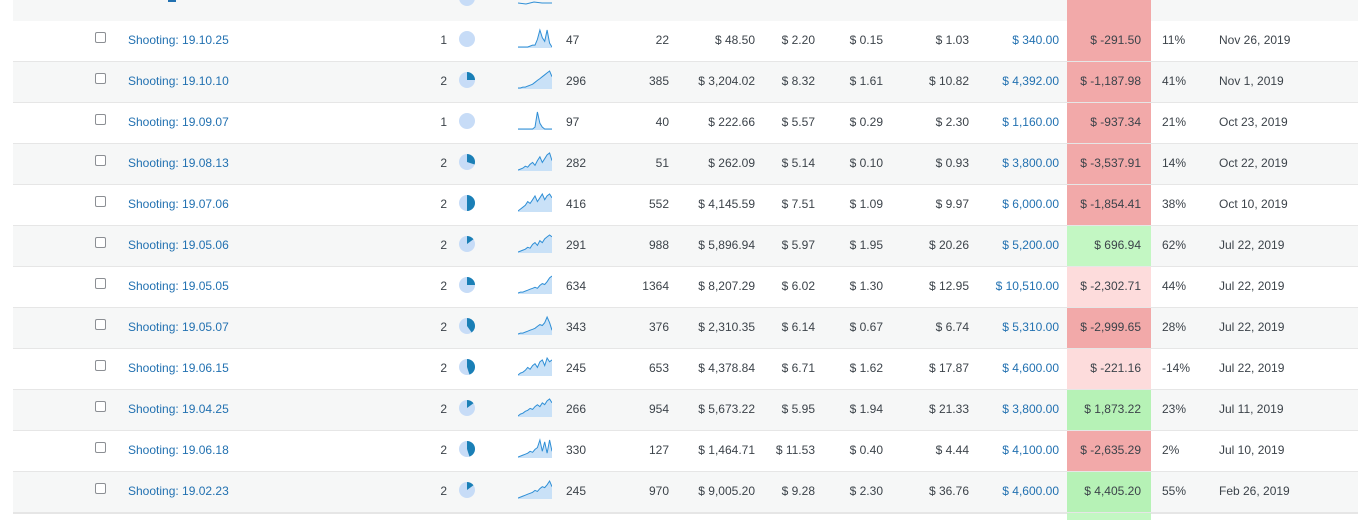 This screenshot has width=1358, height=520. I want to click on revenue-value: $ 8,207.29, so click(726, 286).